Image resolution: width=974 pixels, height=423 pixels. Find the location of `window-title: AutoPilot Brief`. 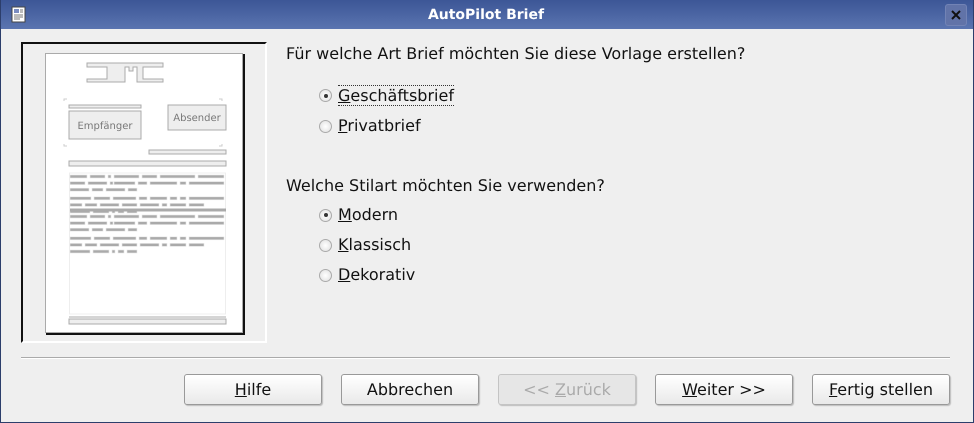

window-title: AutoPilot Brief is located at coordinates (486, 14).